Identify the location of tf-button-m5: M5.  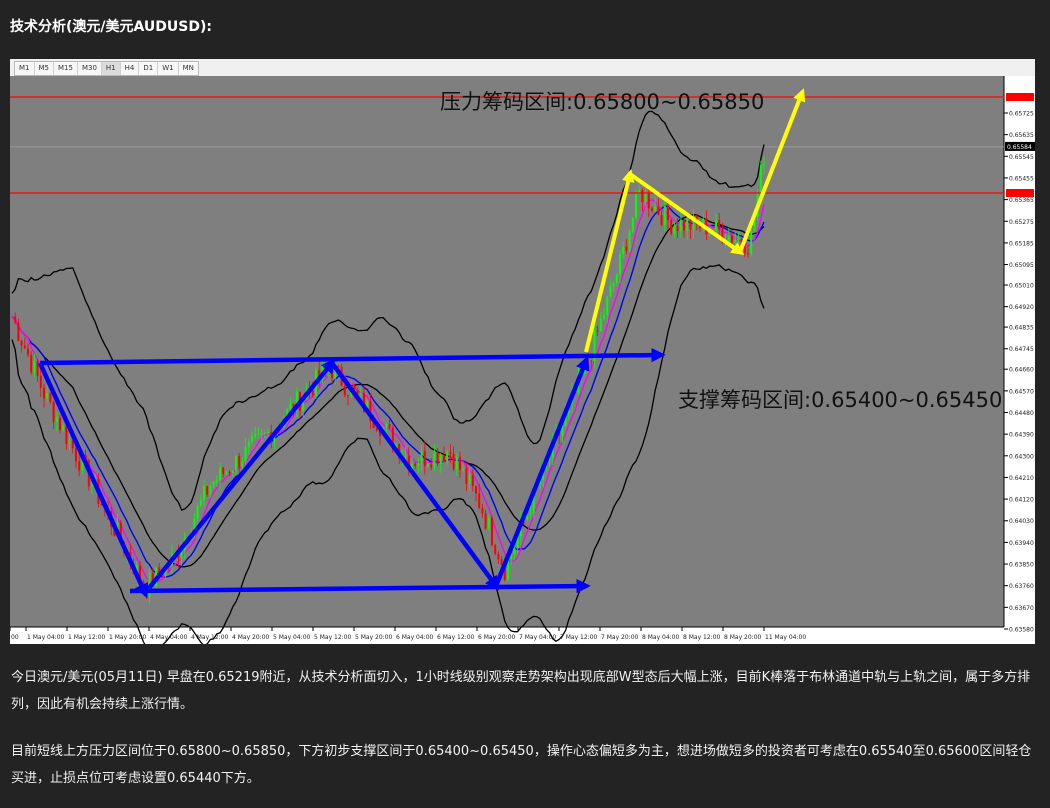
(44, 68).